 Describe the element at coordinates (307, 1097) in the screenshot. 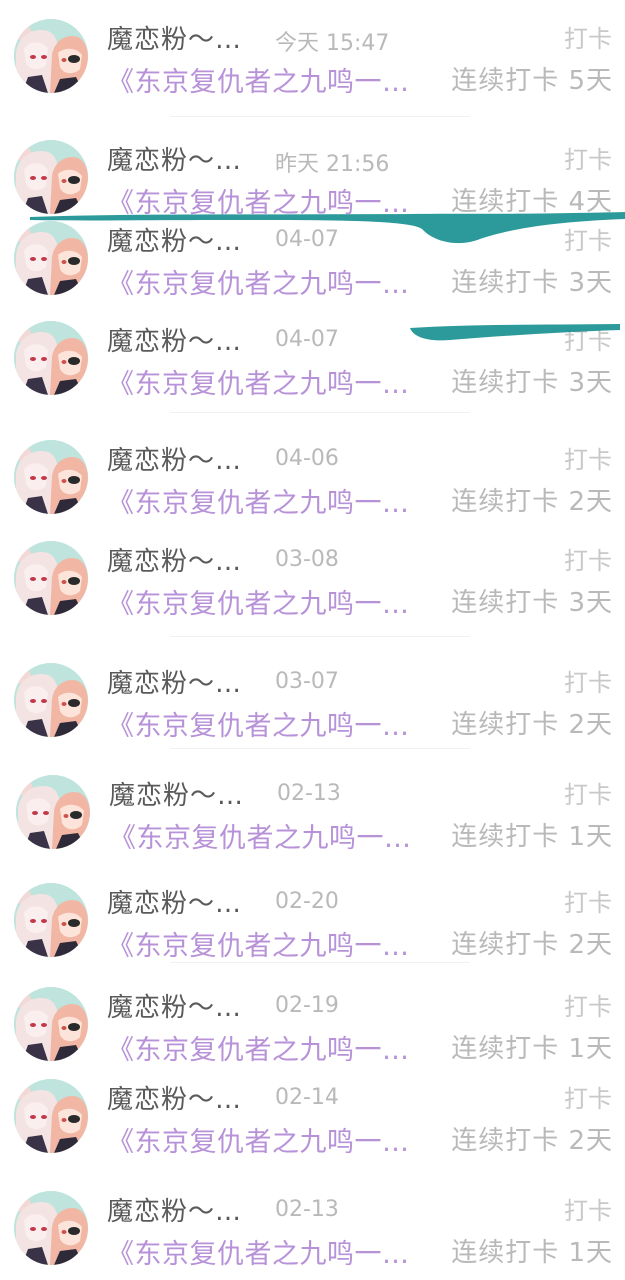

I see `post-time: 02-14` at that location.